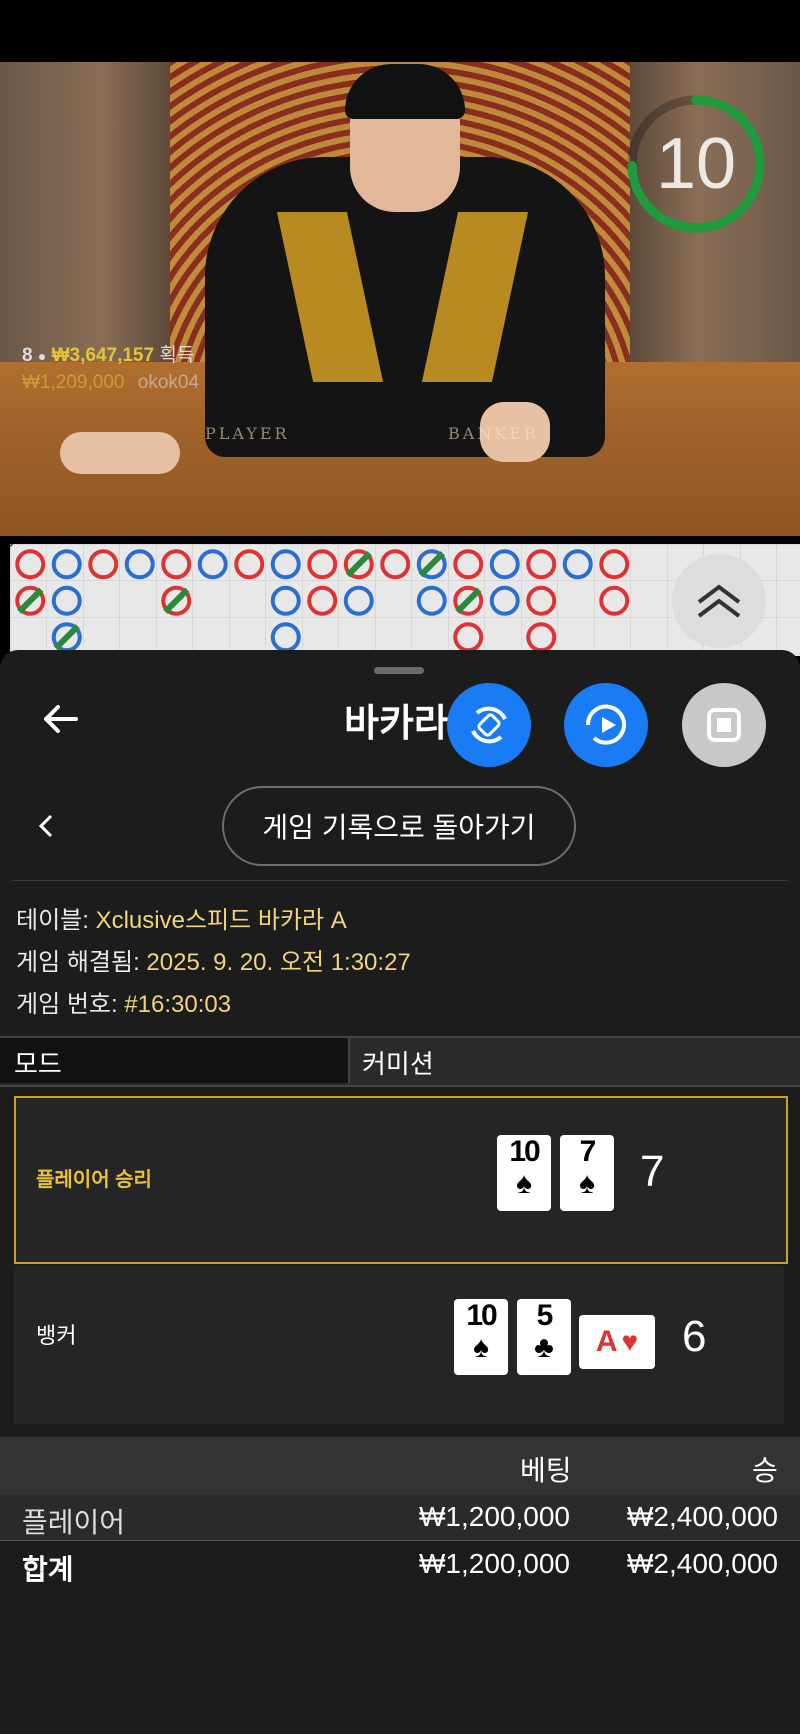 Image resolution: width=800 pixels, height=1734 pixels. What do you see at coordinates (702, 1563) in the screenshot?
I see `bets-total-win: ₩2,400,000` at bounding box center [702, 1563].